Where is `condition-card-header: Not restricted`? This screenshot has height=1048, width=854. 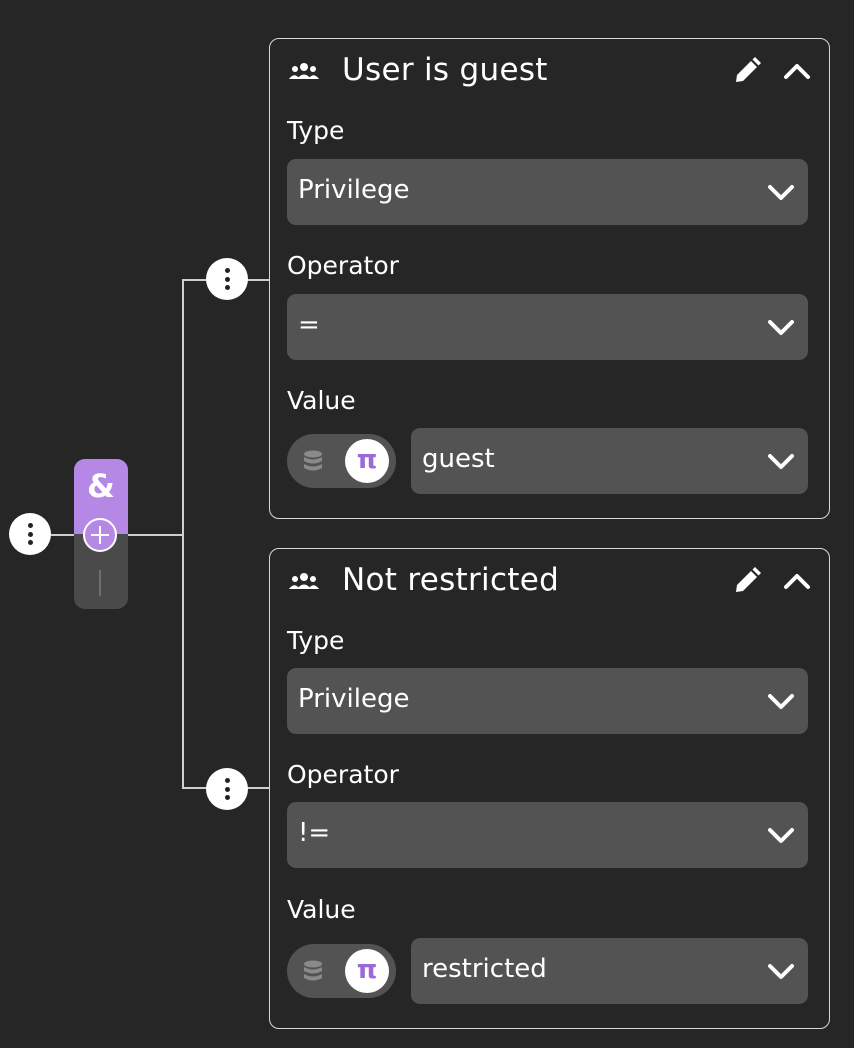
condition-card-header: Not restricted is located at coordinates (549, 581).